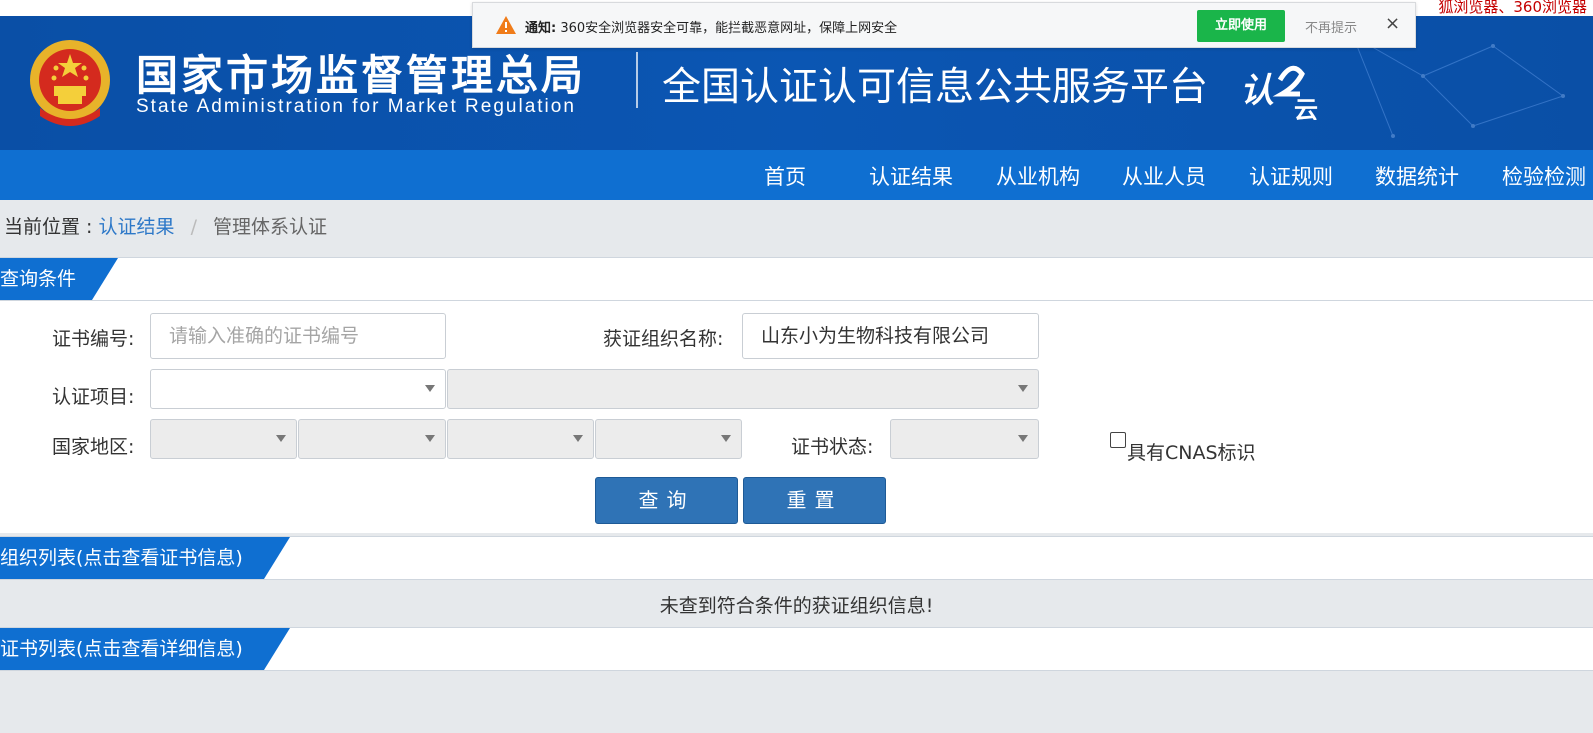 Image resolution: width=1593 pixels, height=733 pixels. I want to click on region-select-province, so click(372, 439).